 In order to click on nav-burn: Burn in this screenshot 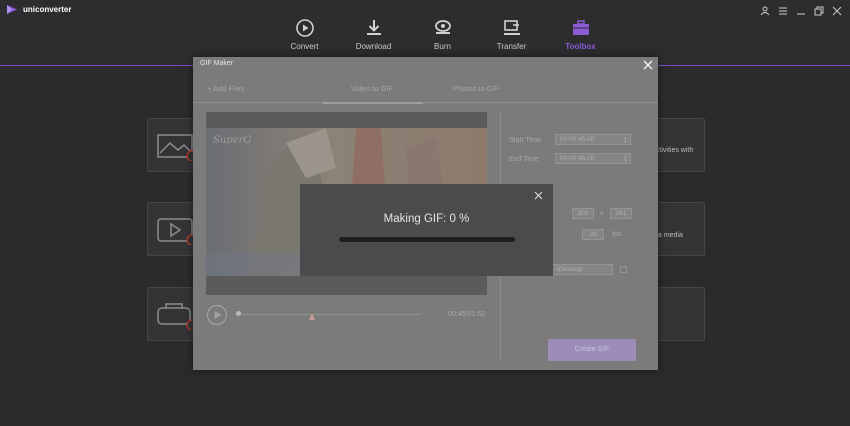, I will do `click(442, 34)`.